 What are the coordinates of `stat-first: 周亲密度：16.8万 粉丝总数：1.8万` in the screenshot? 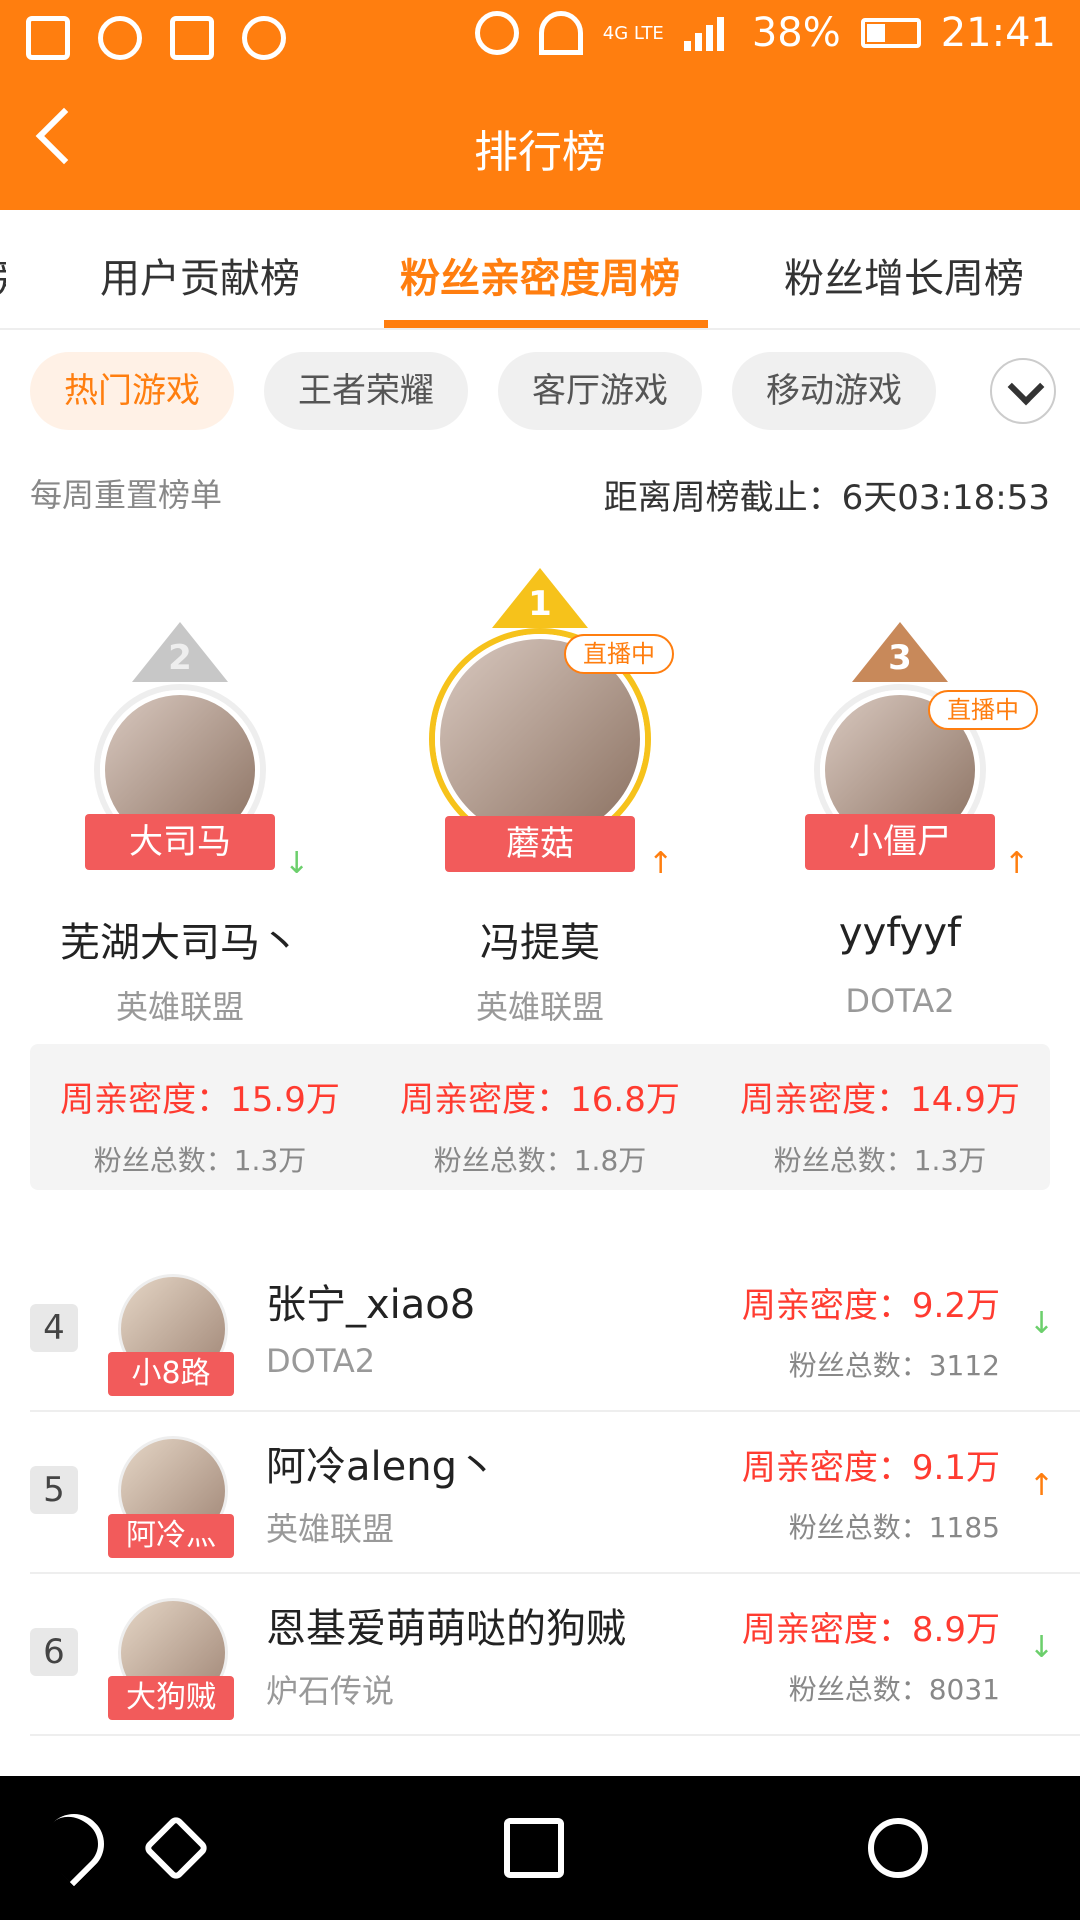 It's located at (540, 1111).